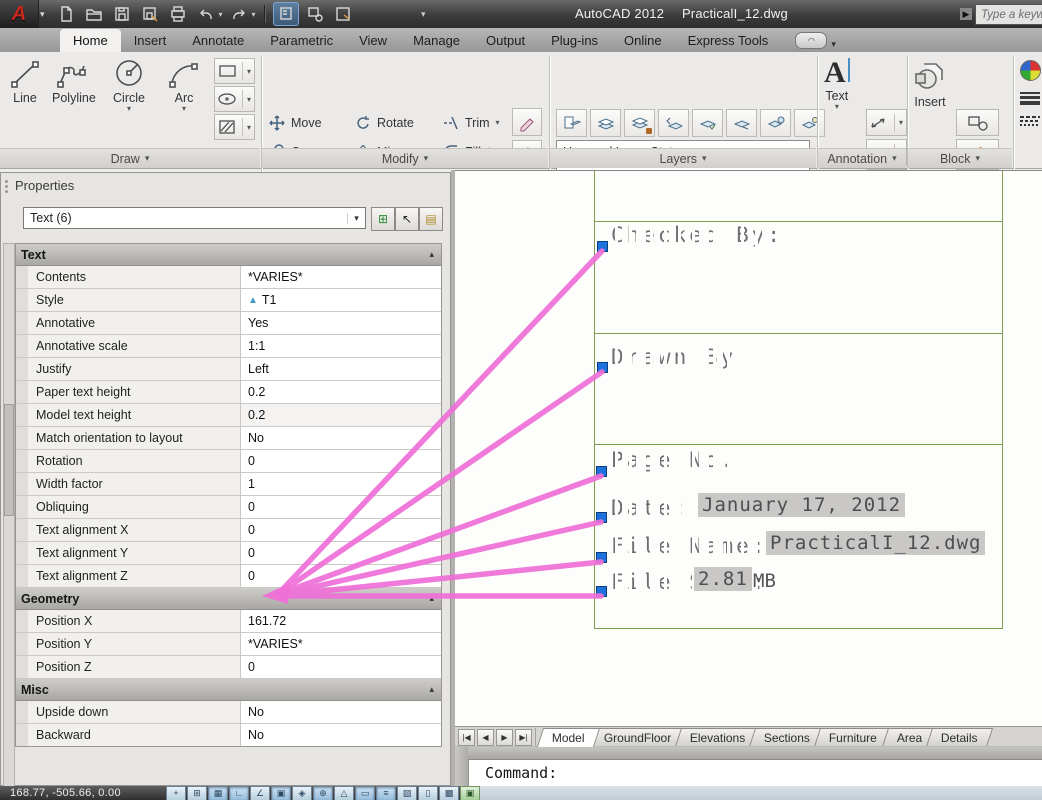  What do you see at coordinates (681, 357) in the screenshot?
I see `drawn-by-text: Drawn By:` at bounding box center [681, 357].